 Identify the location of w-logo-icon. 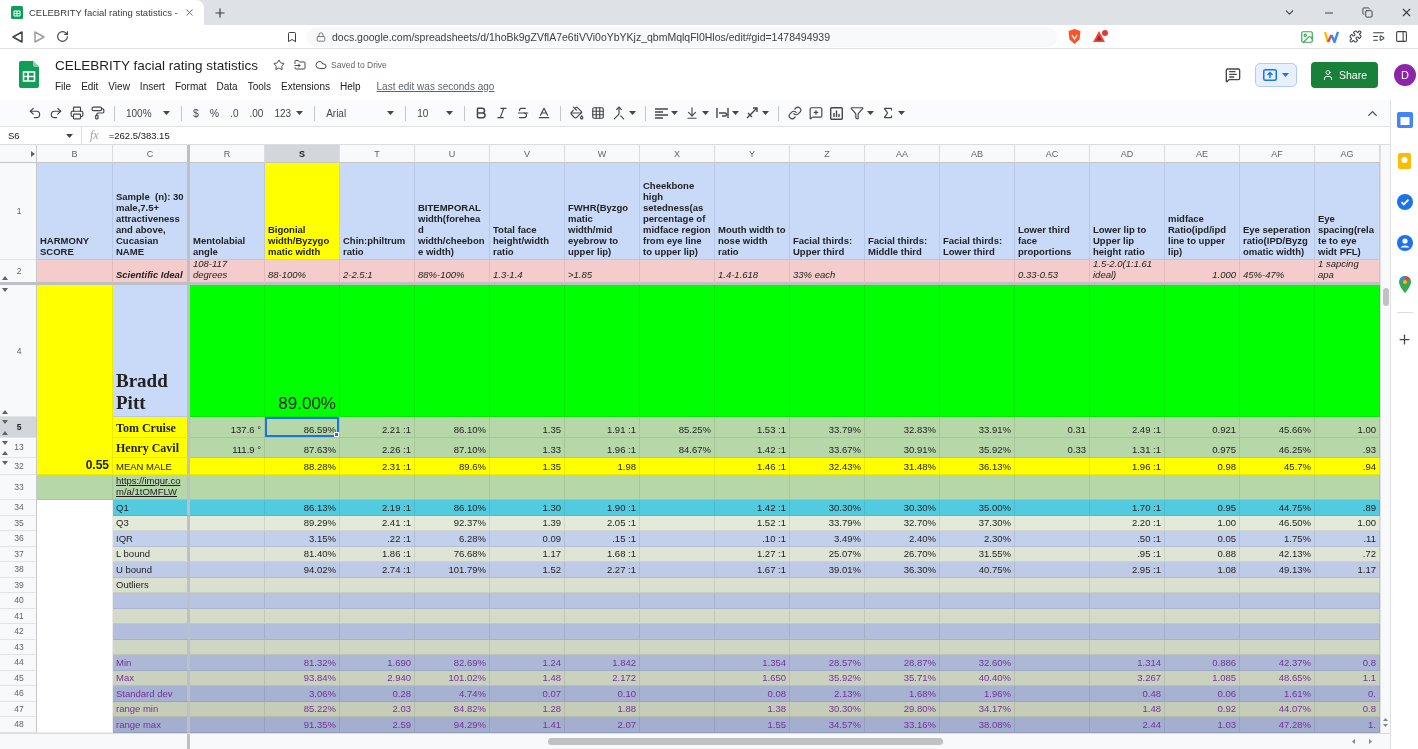
(1331, 36).